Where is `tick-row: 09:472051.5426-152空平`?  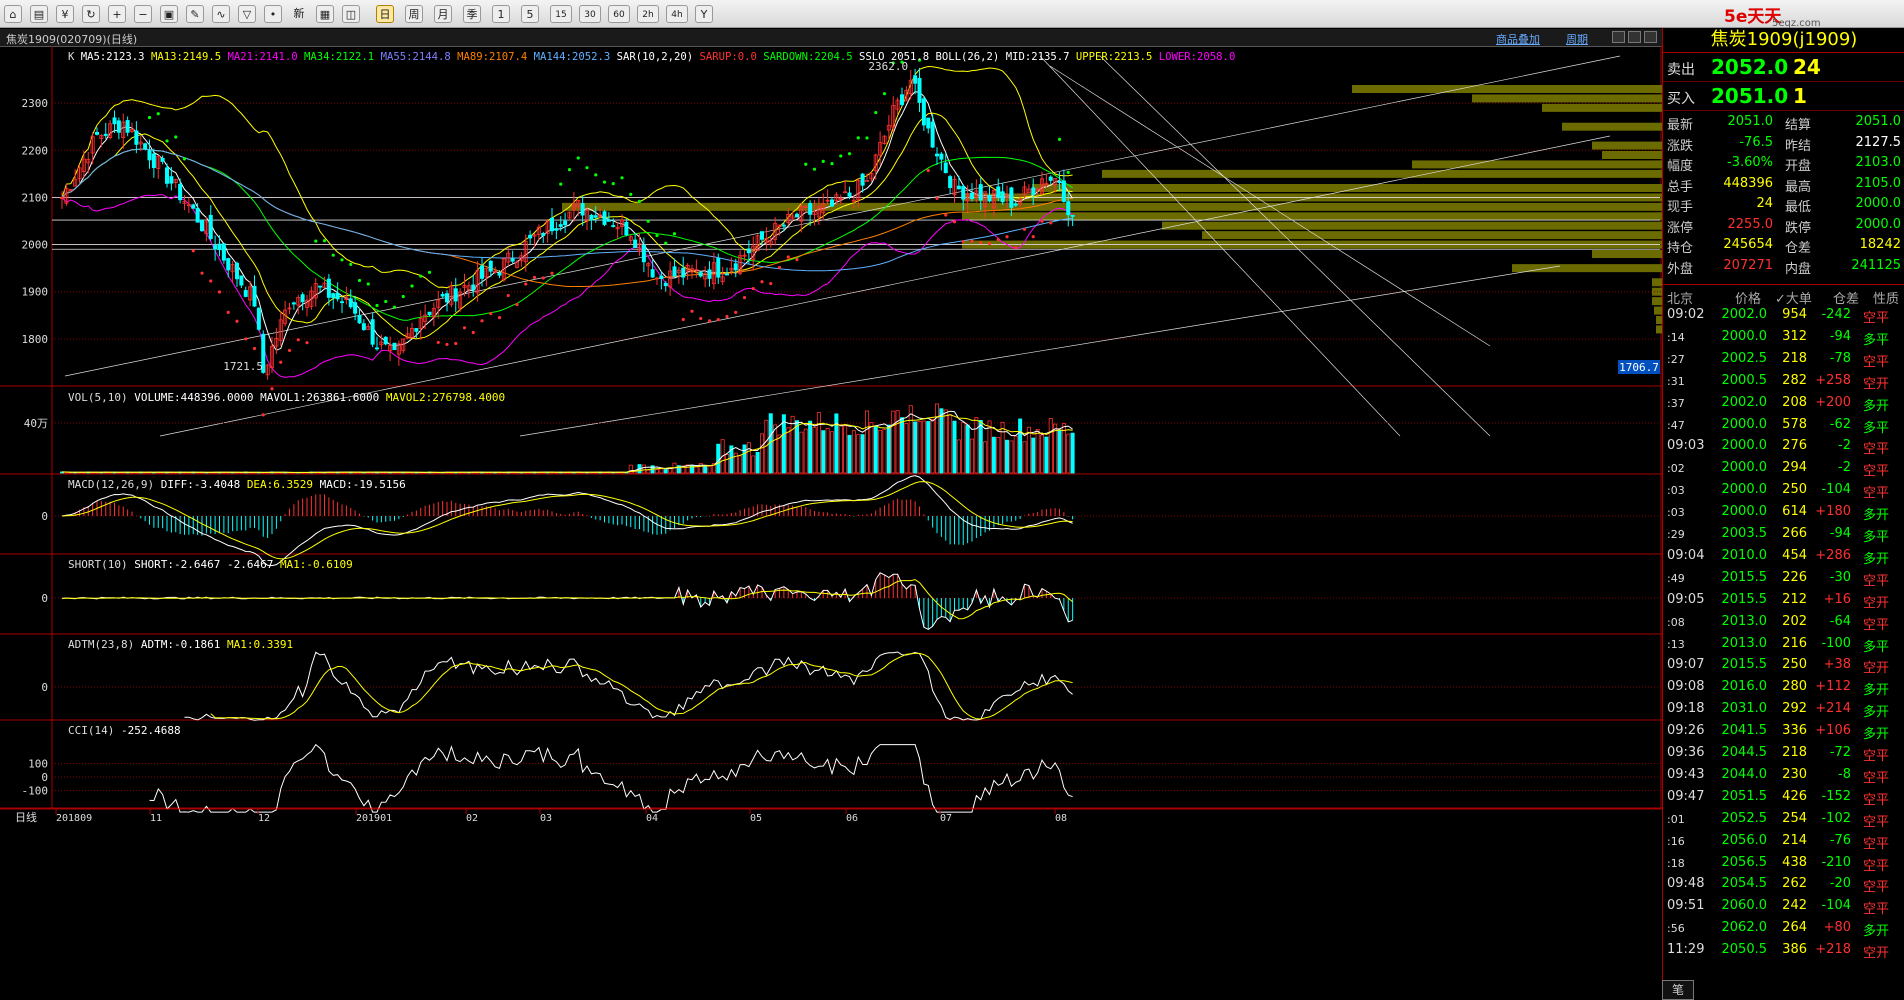
tick-row: 09:472051.5426-152空平 is located at coordinates (1783, 797).